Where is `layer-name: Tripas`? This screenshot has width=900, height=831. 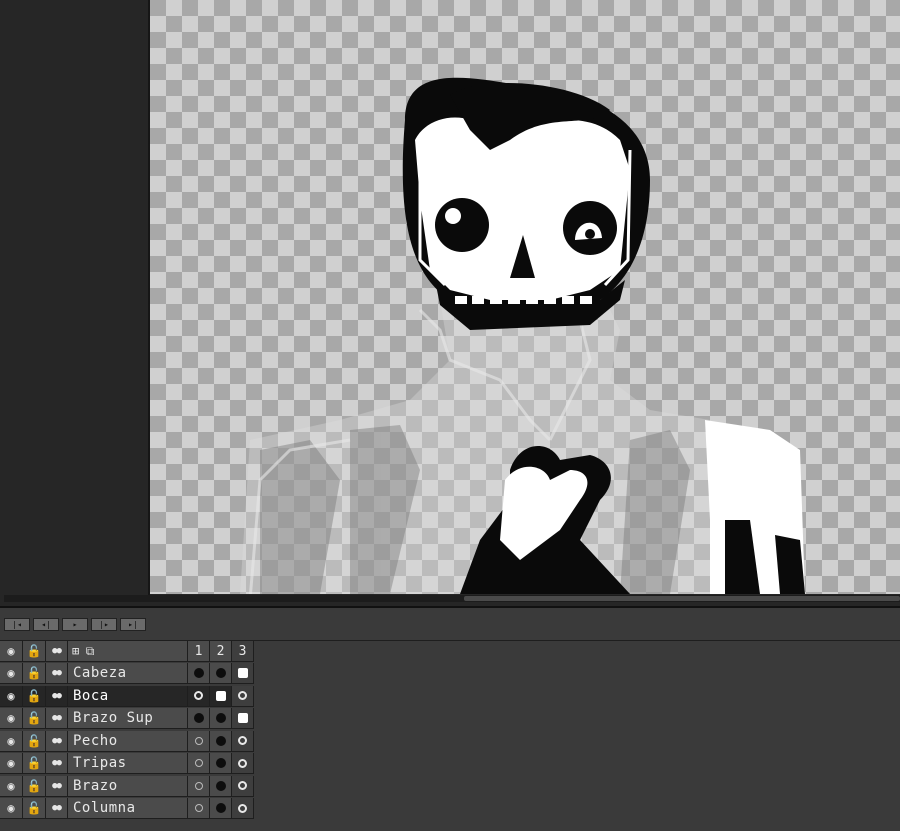 layer-name: Tripas is located at coordinates (128, 763).